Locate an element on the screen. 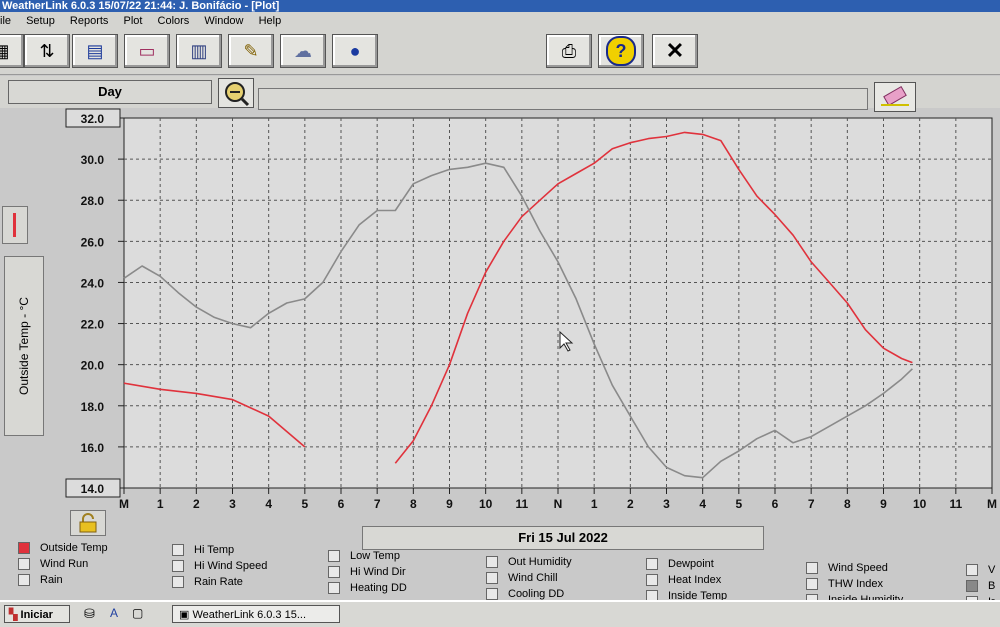 This screenshot has height=627, width=1000. legend-item-thw-index: THW Index is located at coordinates (844, 584).